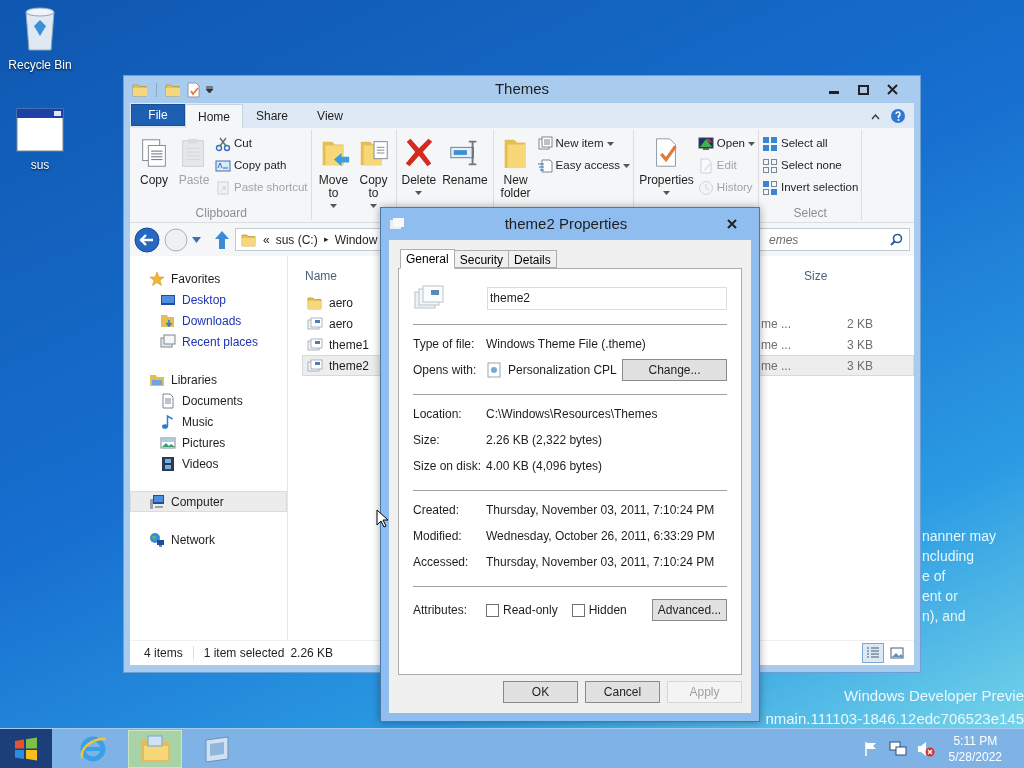  What do you see at coordinates (437, 510) in the screenshot?
I see `field-label: Created:` at bounding box center [437, 510].